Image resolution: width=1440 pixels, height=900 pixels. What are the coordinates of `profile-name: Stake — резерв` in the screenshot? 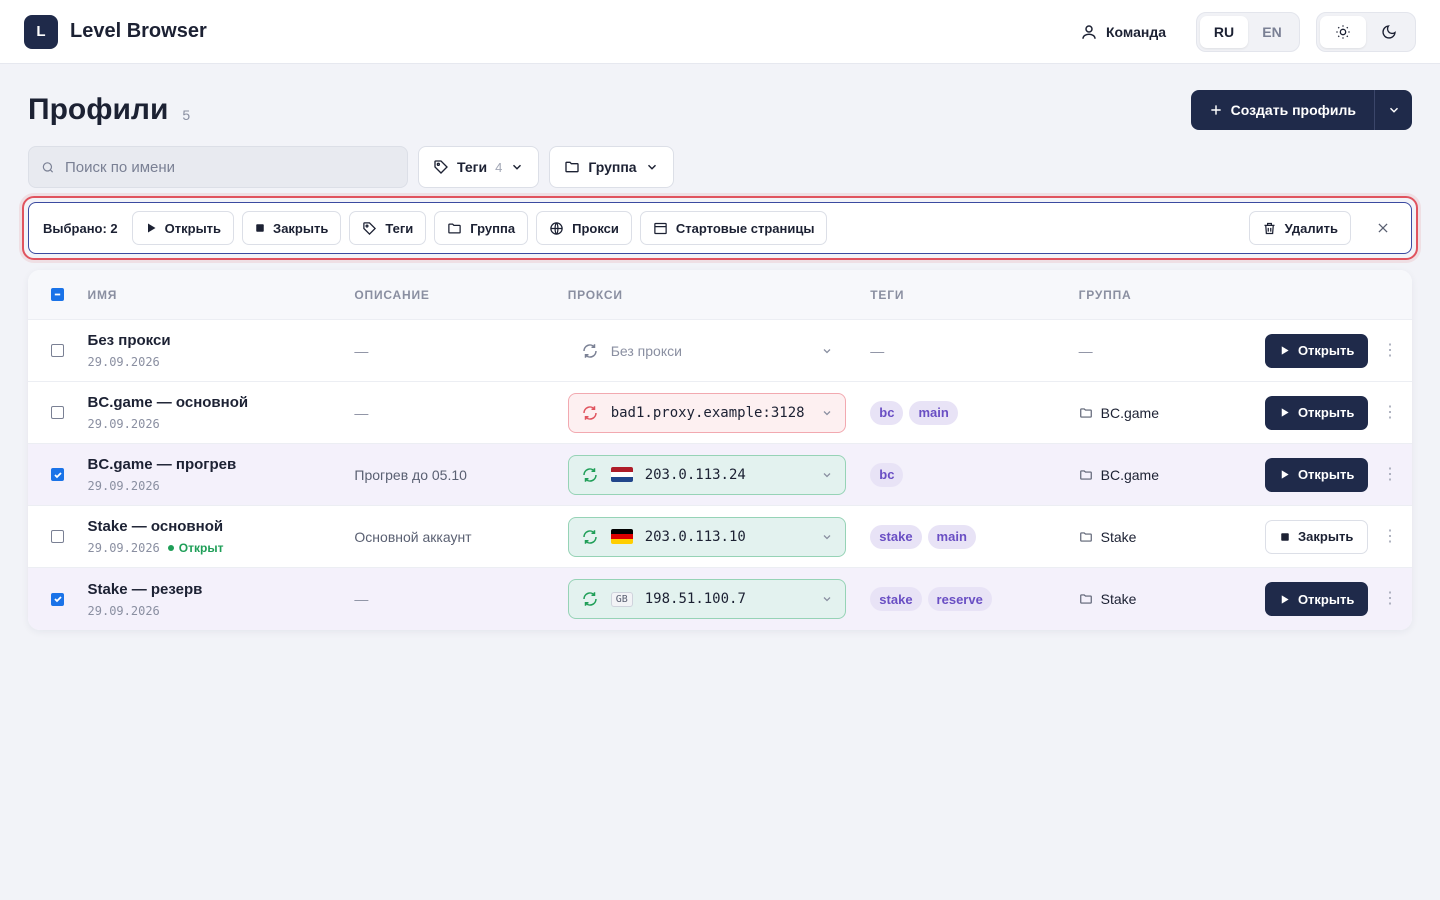 It's located at (221, 589).